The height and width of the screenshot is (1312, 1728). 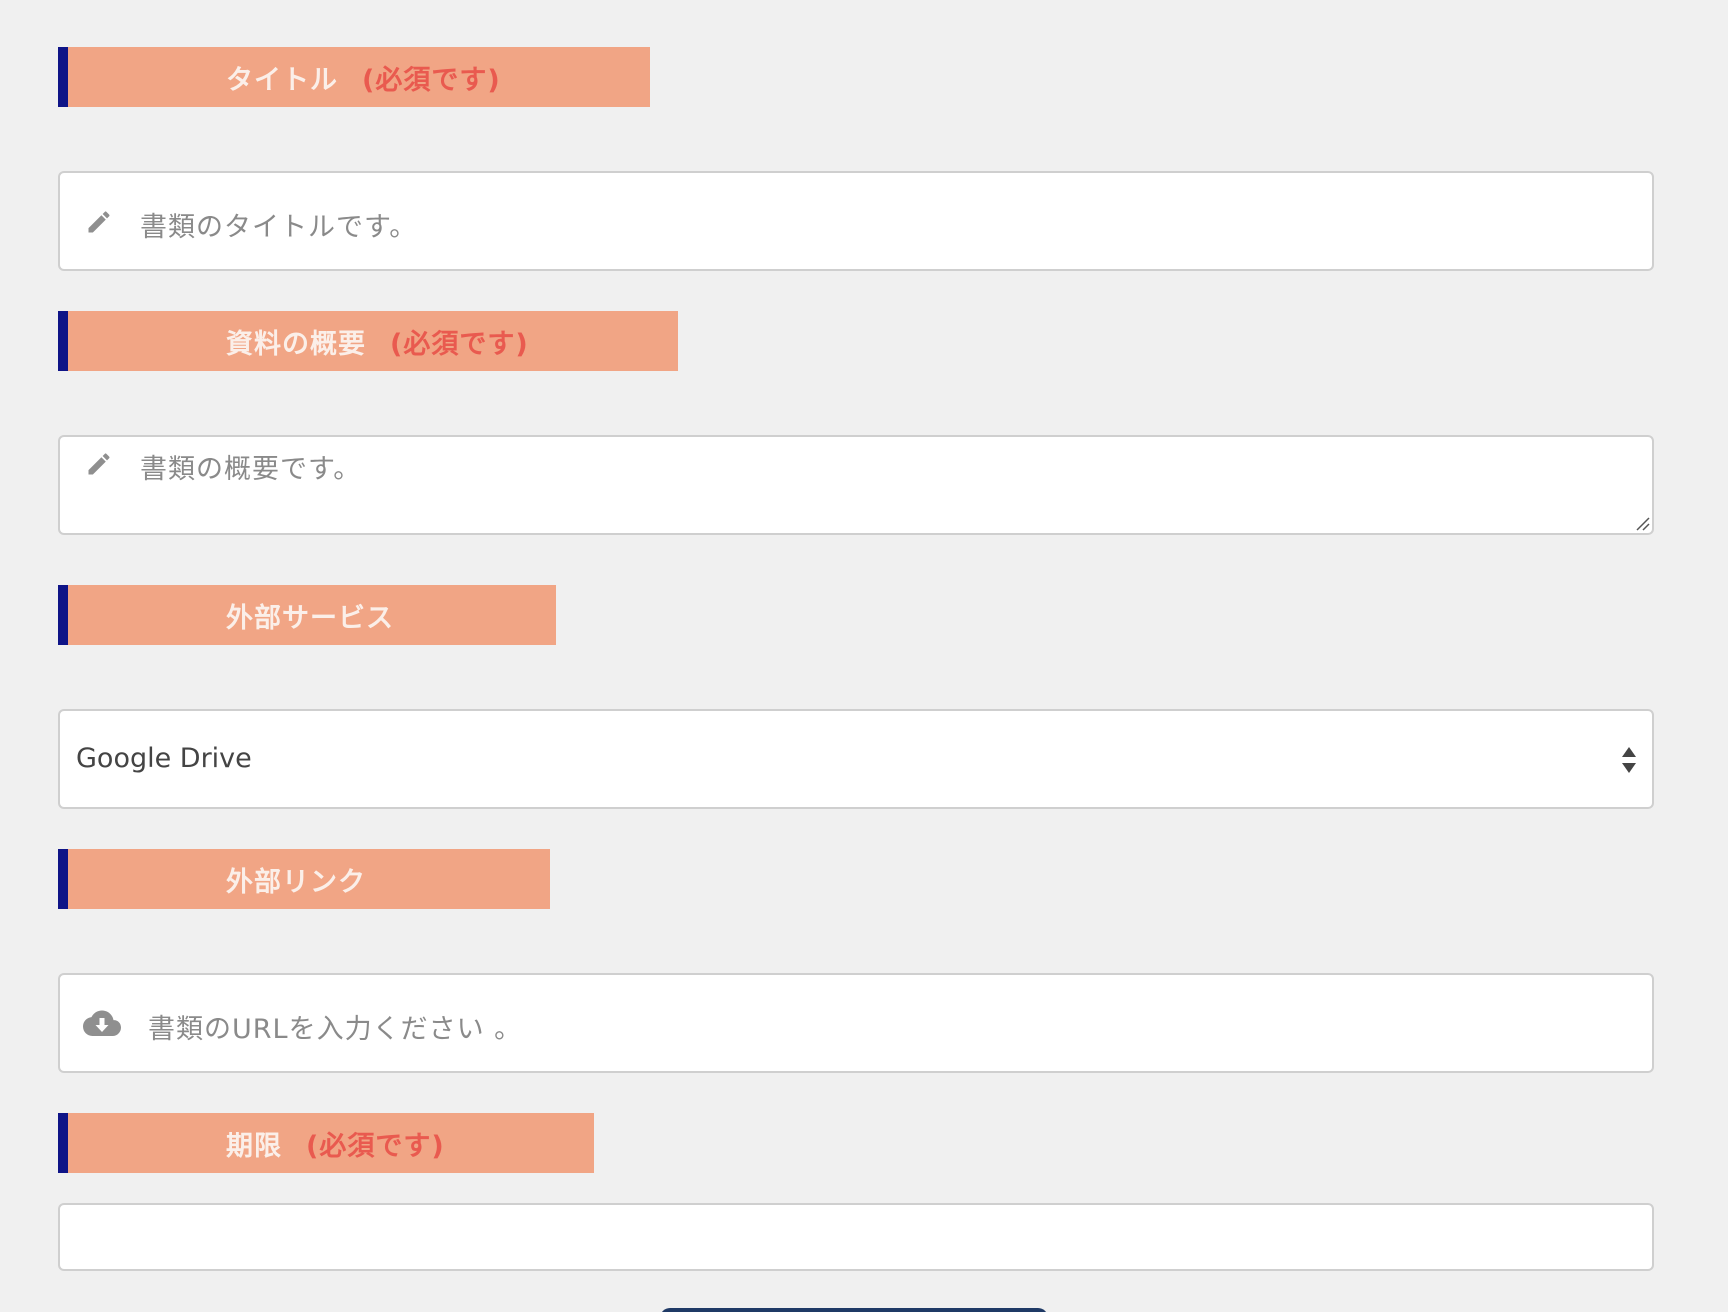 I want to click on link-input: 書類のURLを入力ください 。, so click(x=856, y=1023).